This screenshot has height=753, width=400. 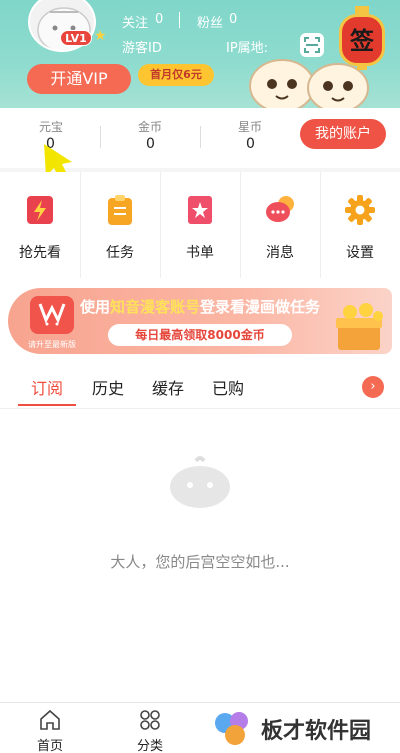 What do you see at coordinates (360, 210) in the screenshot?
I see `gear-icon` at bounding box center [360, 210].